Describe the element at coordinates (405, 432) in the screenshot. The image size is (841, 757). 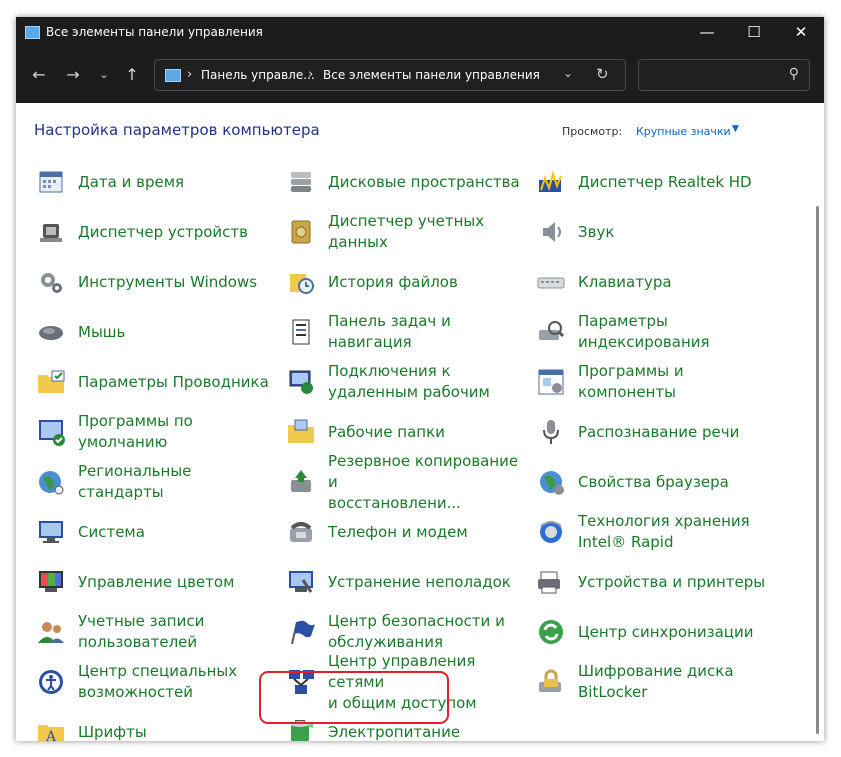
I see `control-panel-item: Рабочие папки` at that location.